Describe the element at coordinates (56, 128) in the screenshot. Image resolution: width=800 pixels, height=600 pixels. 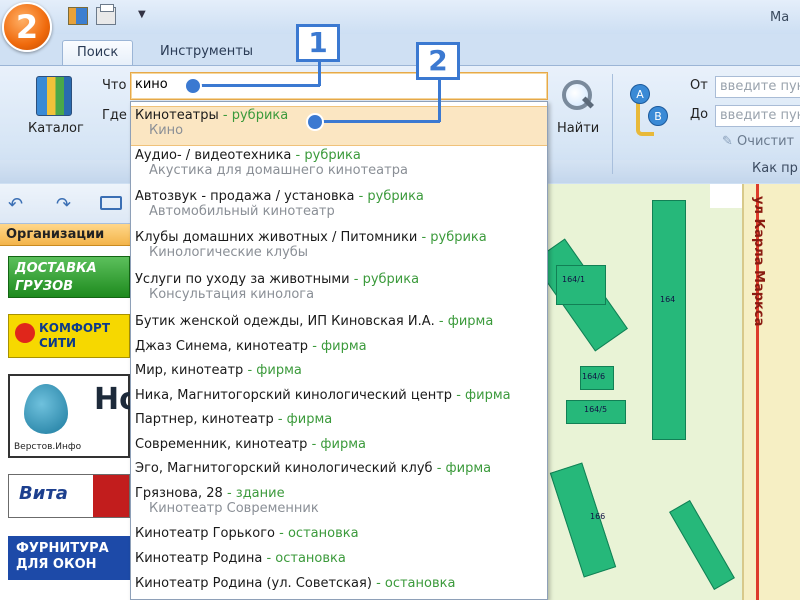
I see `catalog-button: Каталог` at that location.